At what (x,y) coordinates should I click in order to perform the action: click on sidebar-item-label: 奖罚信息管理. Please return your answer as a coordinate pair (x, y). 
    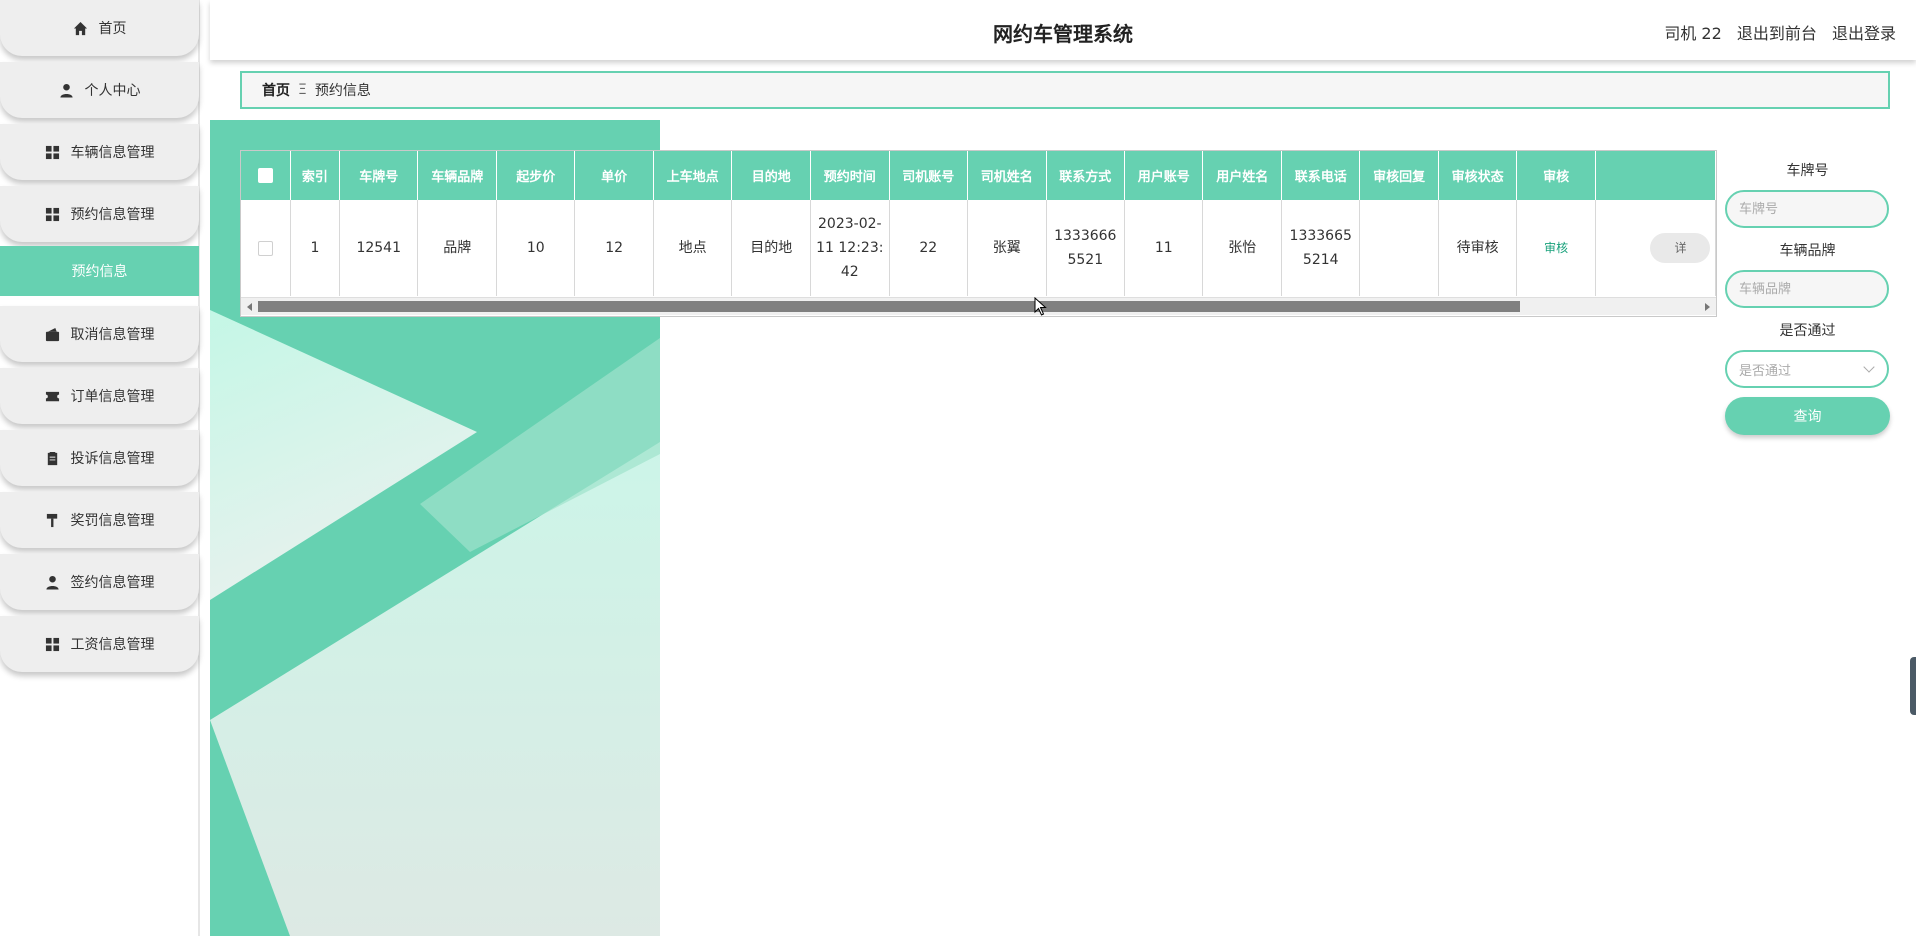
    Looking at the image, I should click on (112, 521).